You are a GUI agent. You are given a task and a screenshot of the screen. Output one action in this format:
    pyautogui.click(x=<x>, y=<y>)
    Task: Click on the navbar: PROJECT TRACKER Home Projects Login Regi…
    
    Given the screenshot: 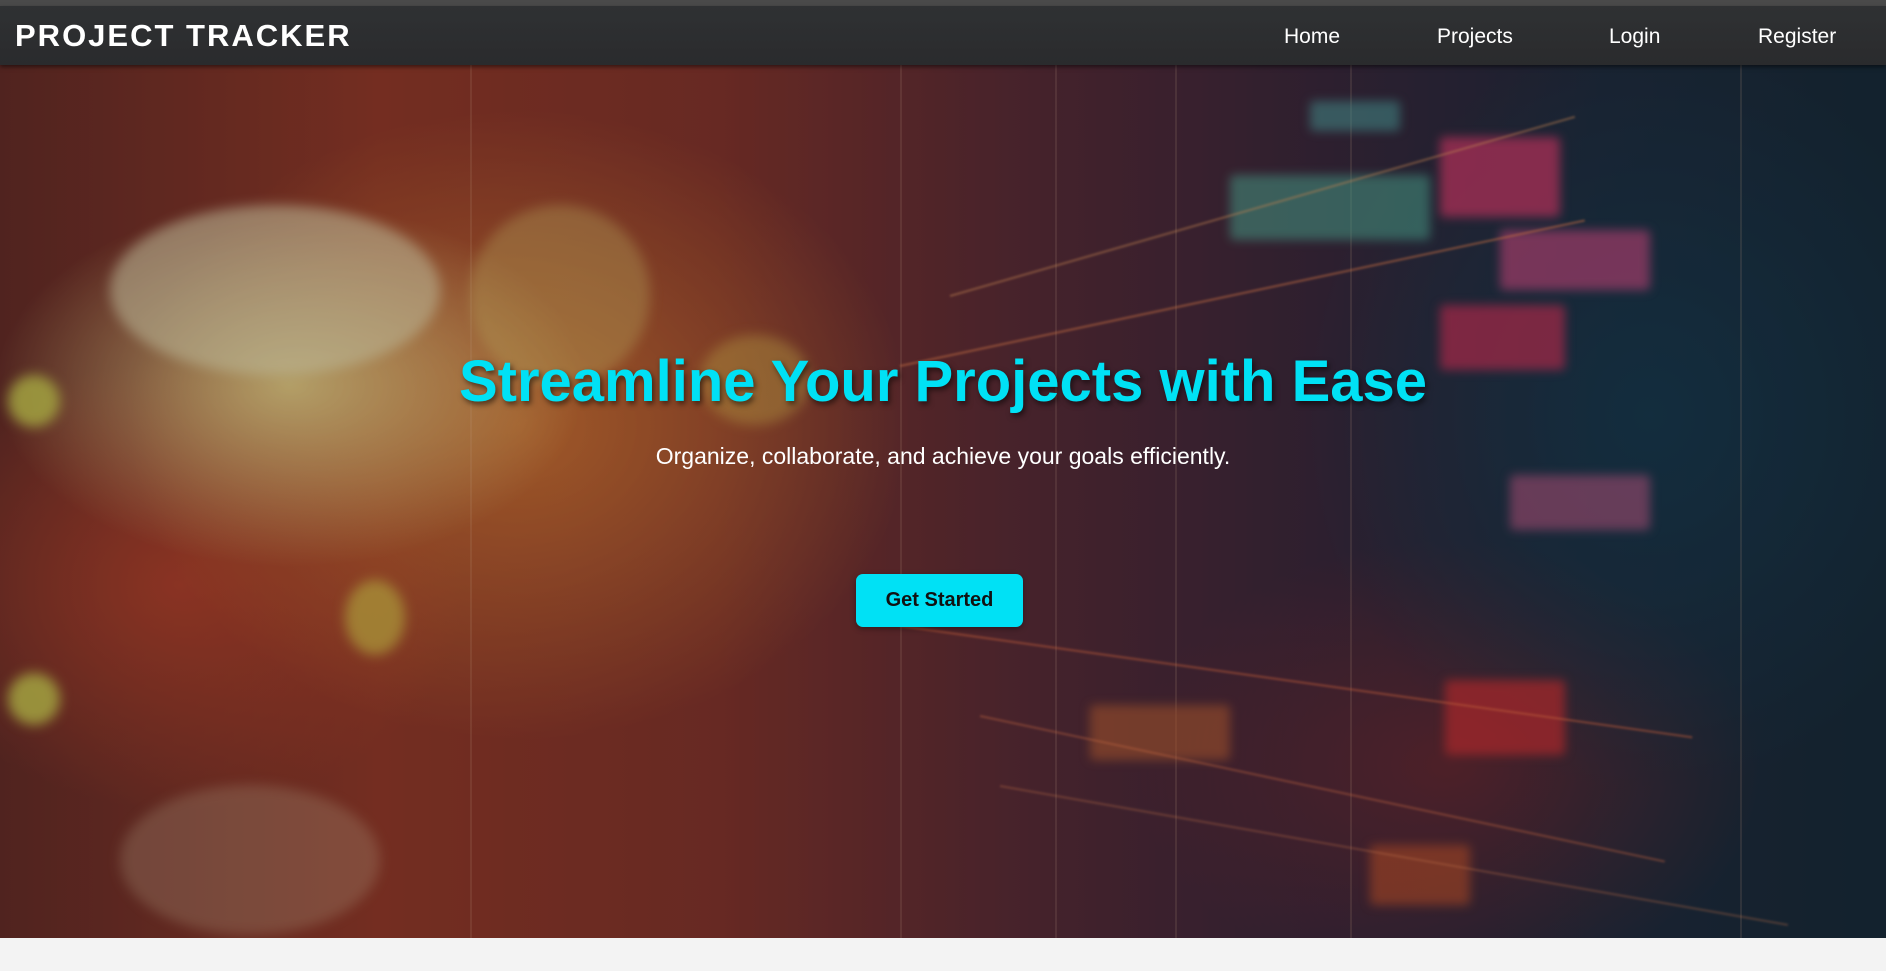 What is the action you would take?
    pyautogui.click(x=943, y=35)
    